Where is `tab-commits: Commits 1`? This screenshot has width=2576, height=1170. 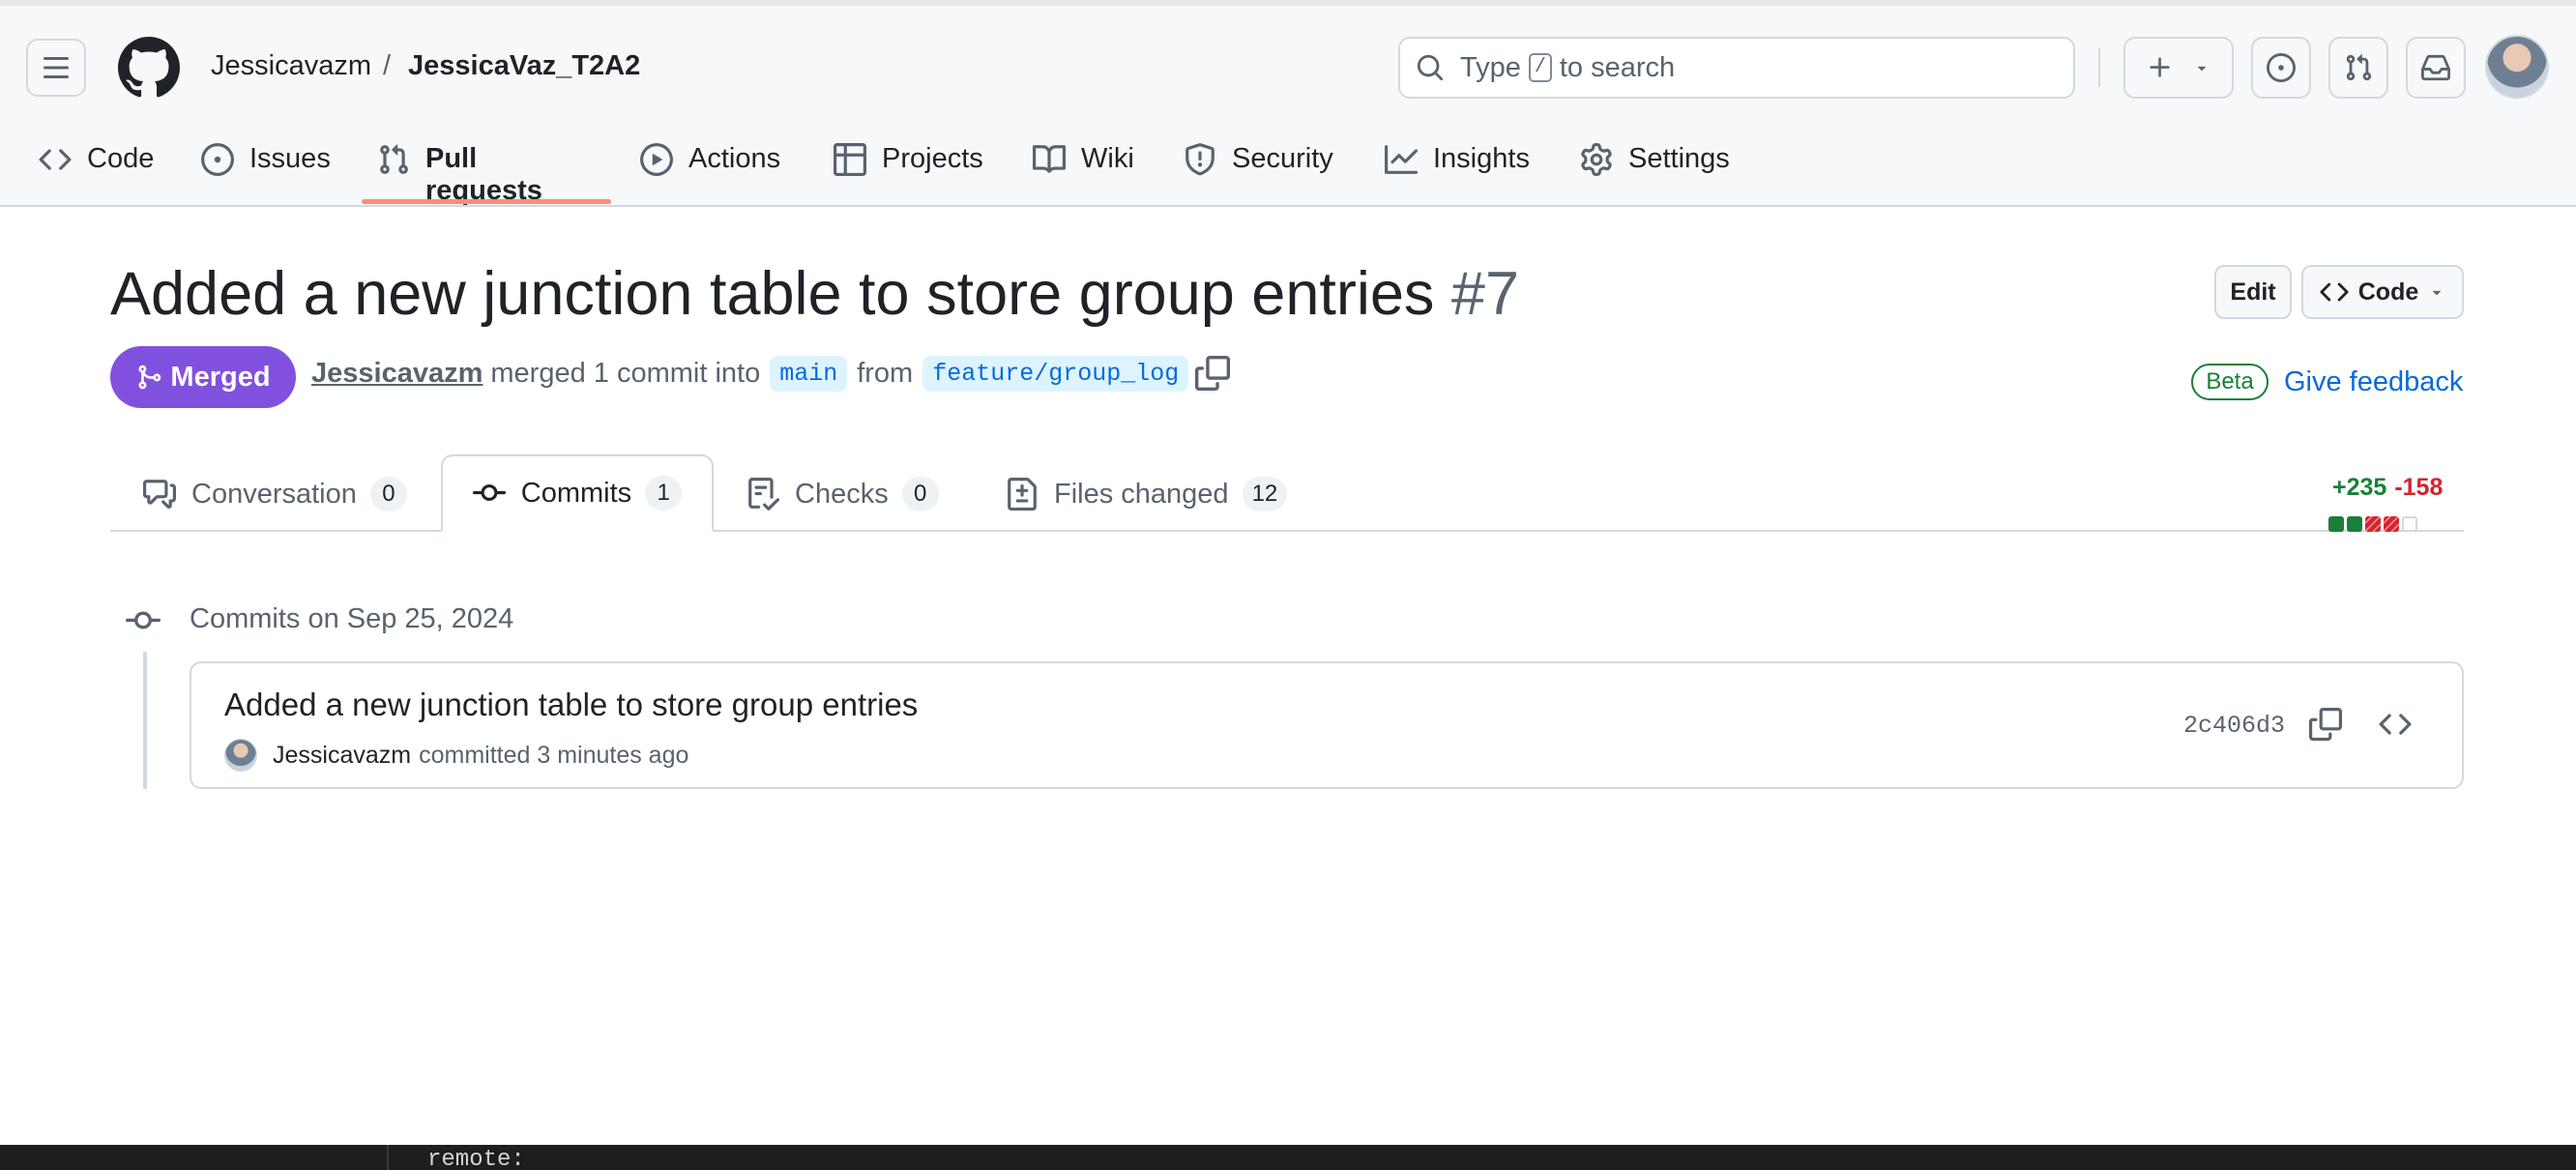
tab-commits: Commits 1 is located at coordinates (577, 493).